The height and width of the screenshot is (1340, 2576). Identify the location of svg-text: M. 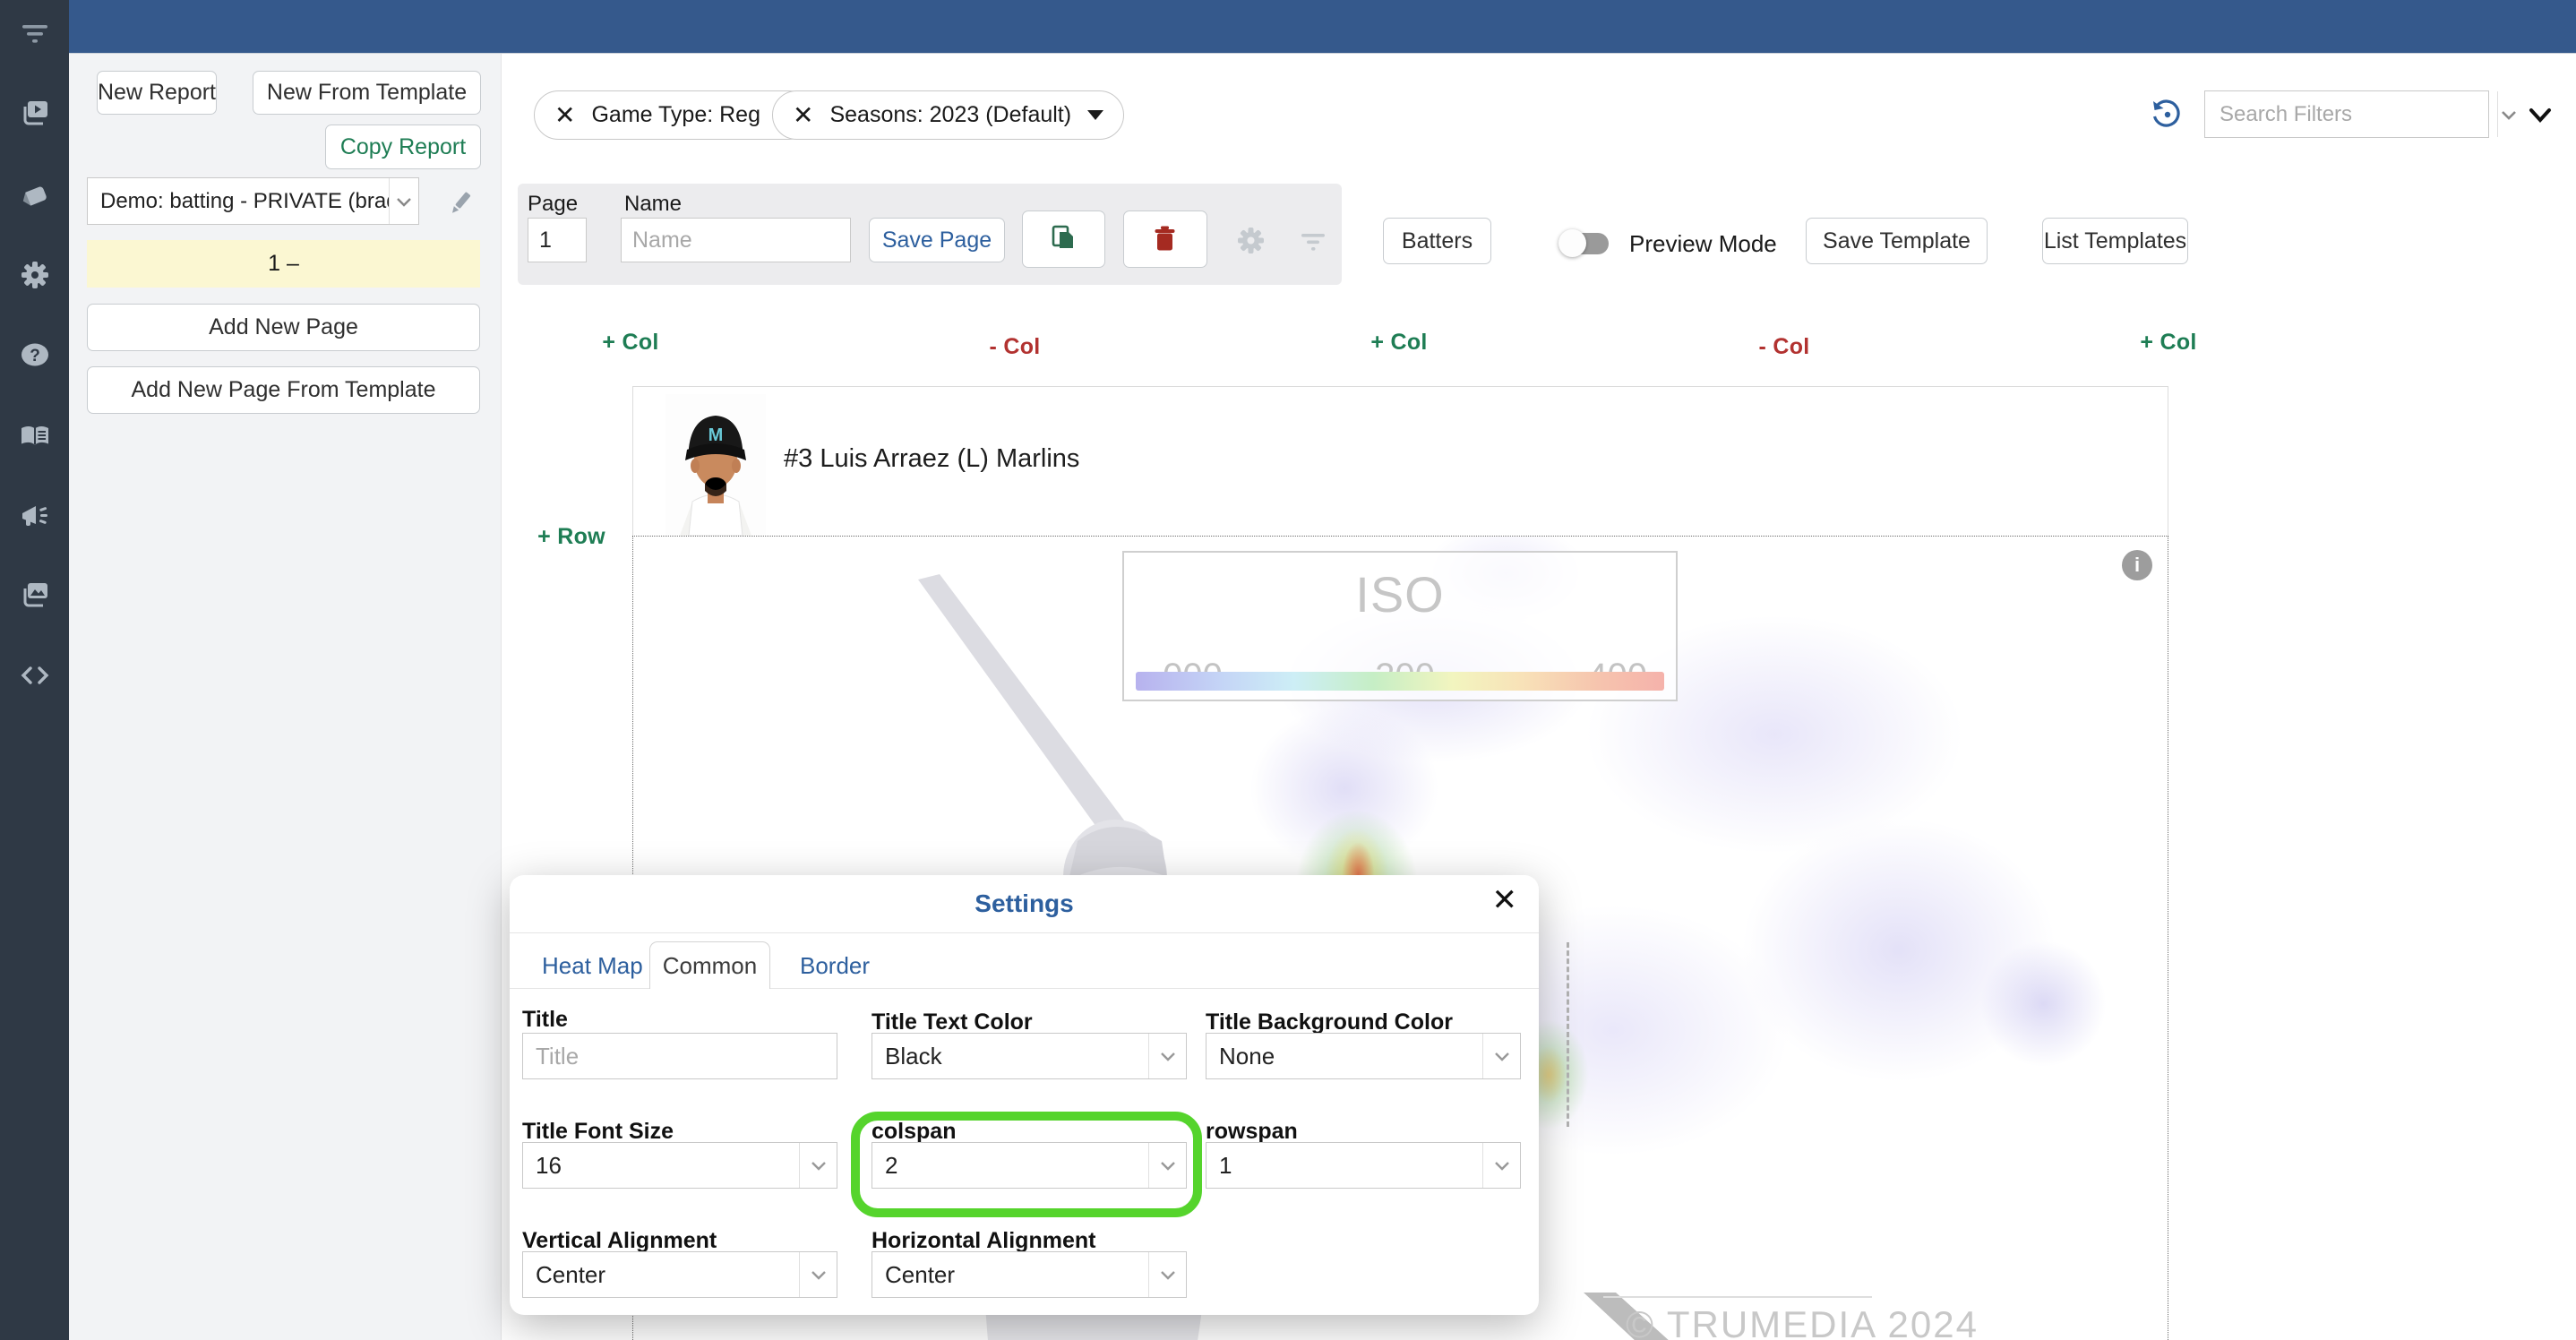
(716, 435).